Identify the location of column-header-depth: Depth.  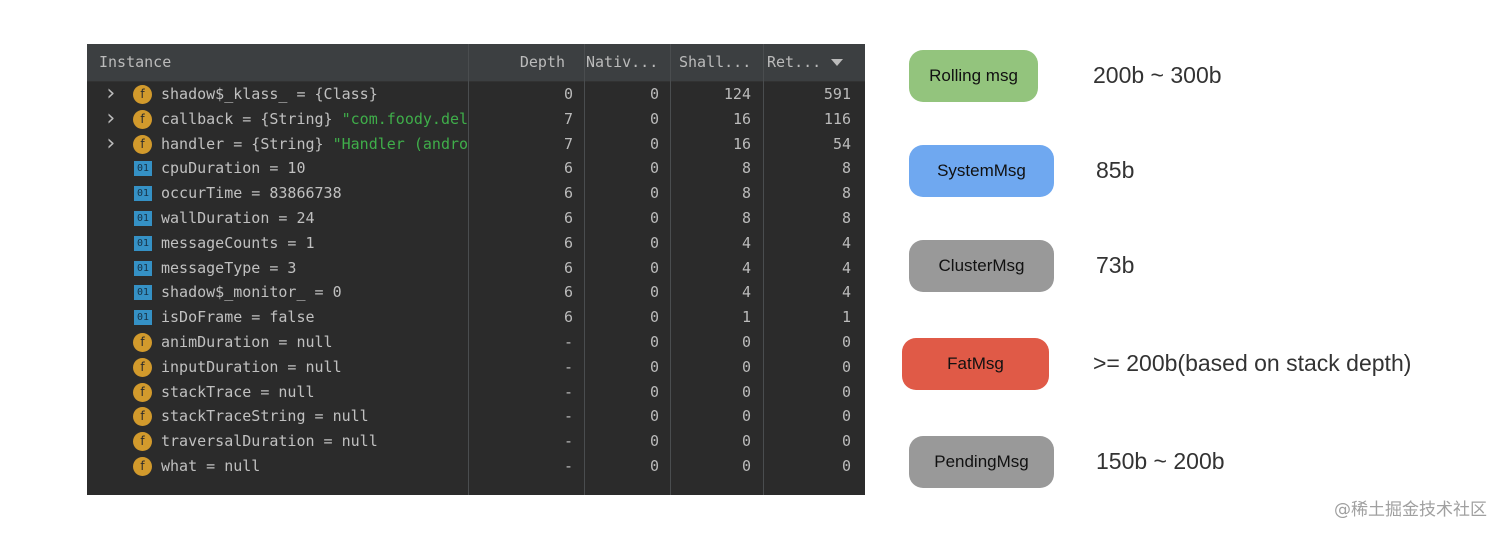
(521, 62).